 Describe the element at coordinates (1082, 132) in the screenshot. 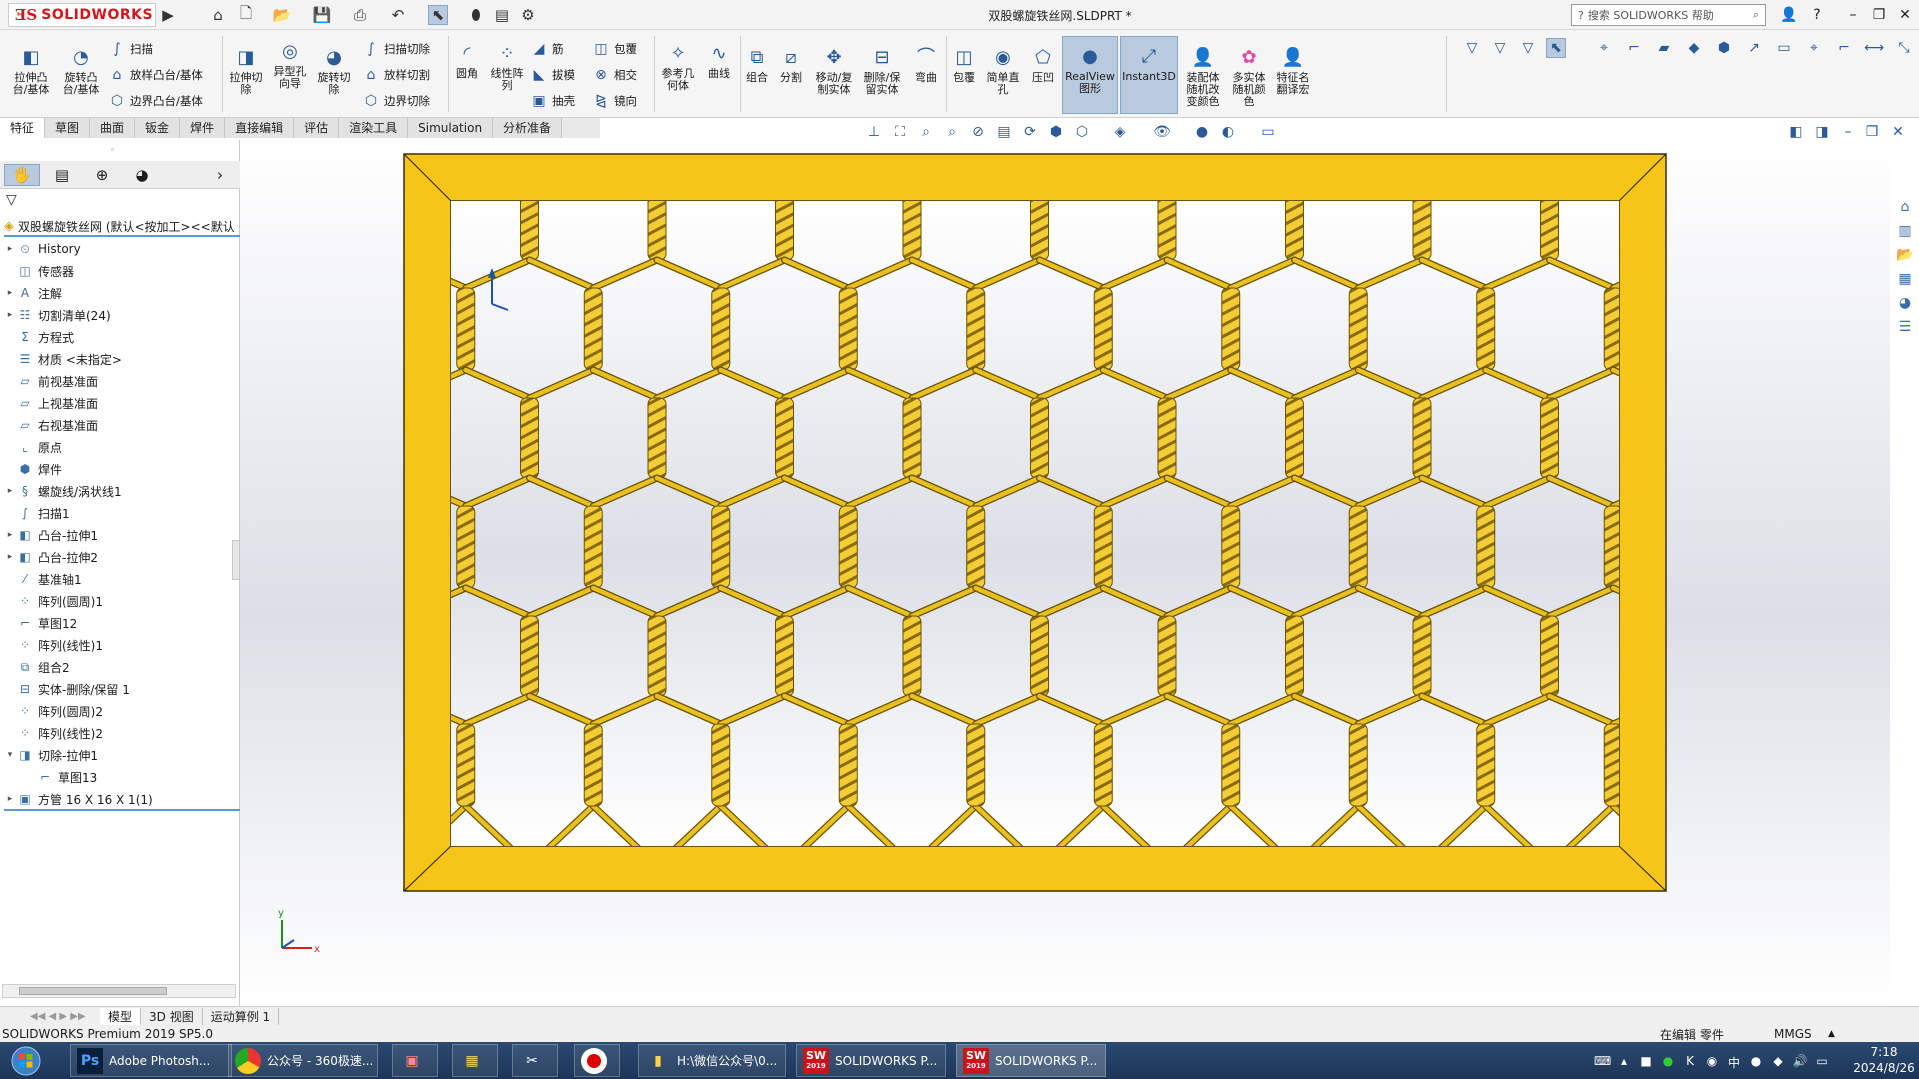

I see `display-style-icon: ⬡` at that location.